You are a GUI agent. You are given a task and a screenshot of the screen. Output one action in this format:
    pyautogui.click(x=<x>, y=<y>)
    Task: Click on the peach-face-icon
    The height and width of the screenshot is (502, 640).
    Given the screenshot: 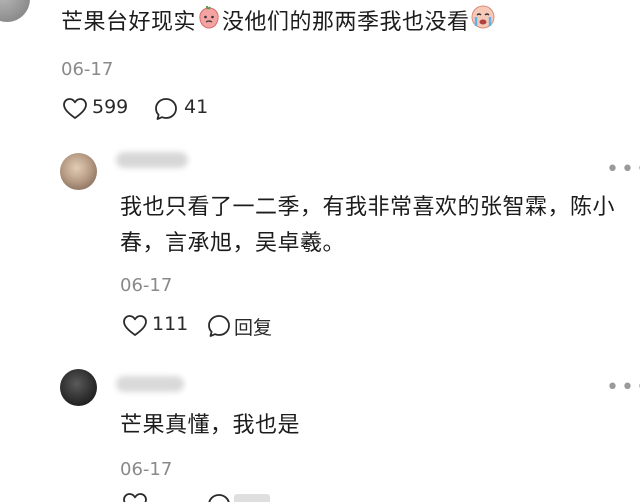 What is the action you would take?
    pyautogui.click(x=209, y=23)
    